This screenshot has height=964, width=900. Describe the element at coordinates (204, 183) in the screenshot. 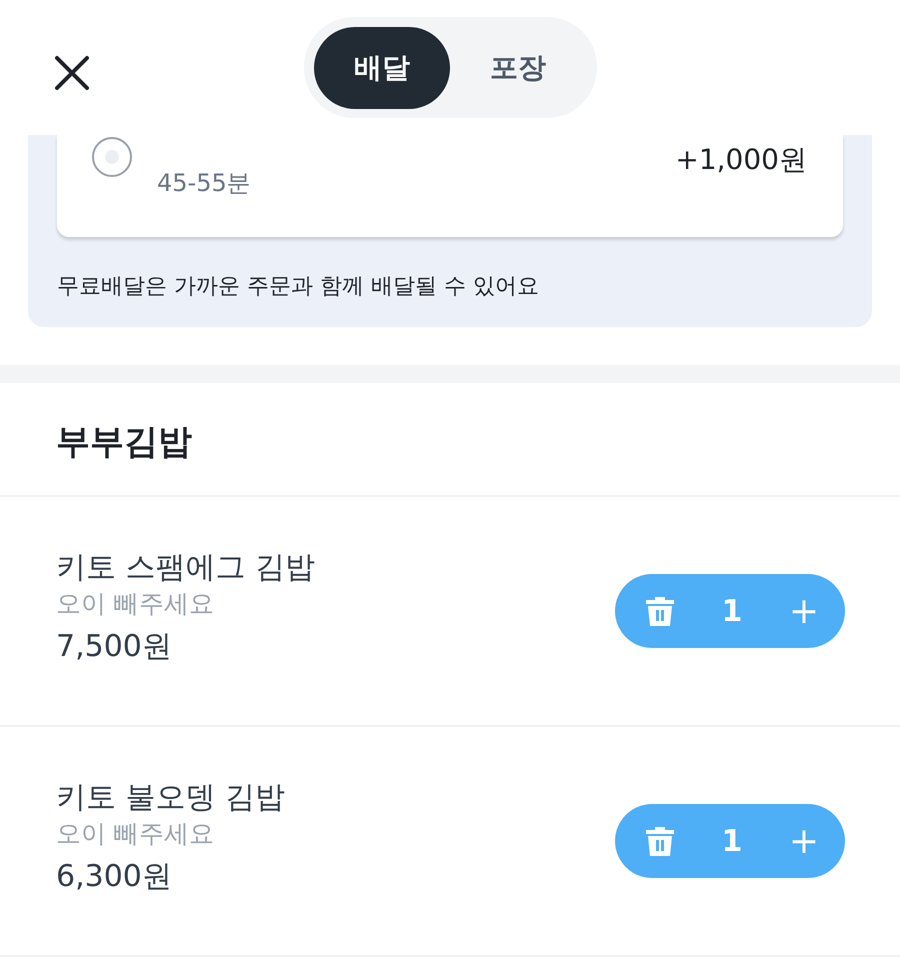

I see `delivery-time: 45-55분` at that location.